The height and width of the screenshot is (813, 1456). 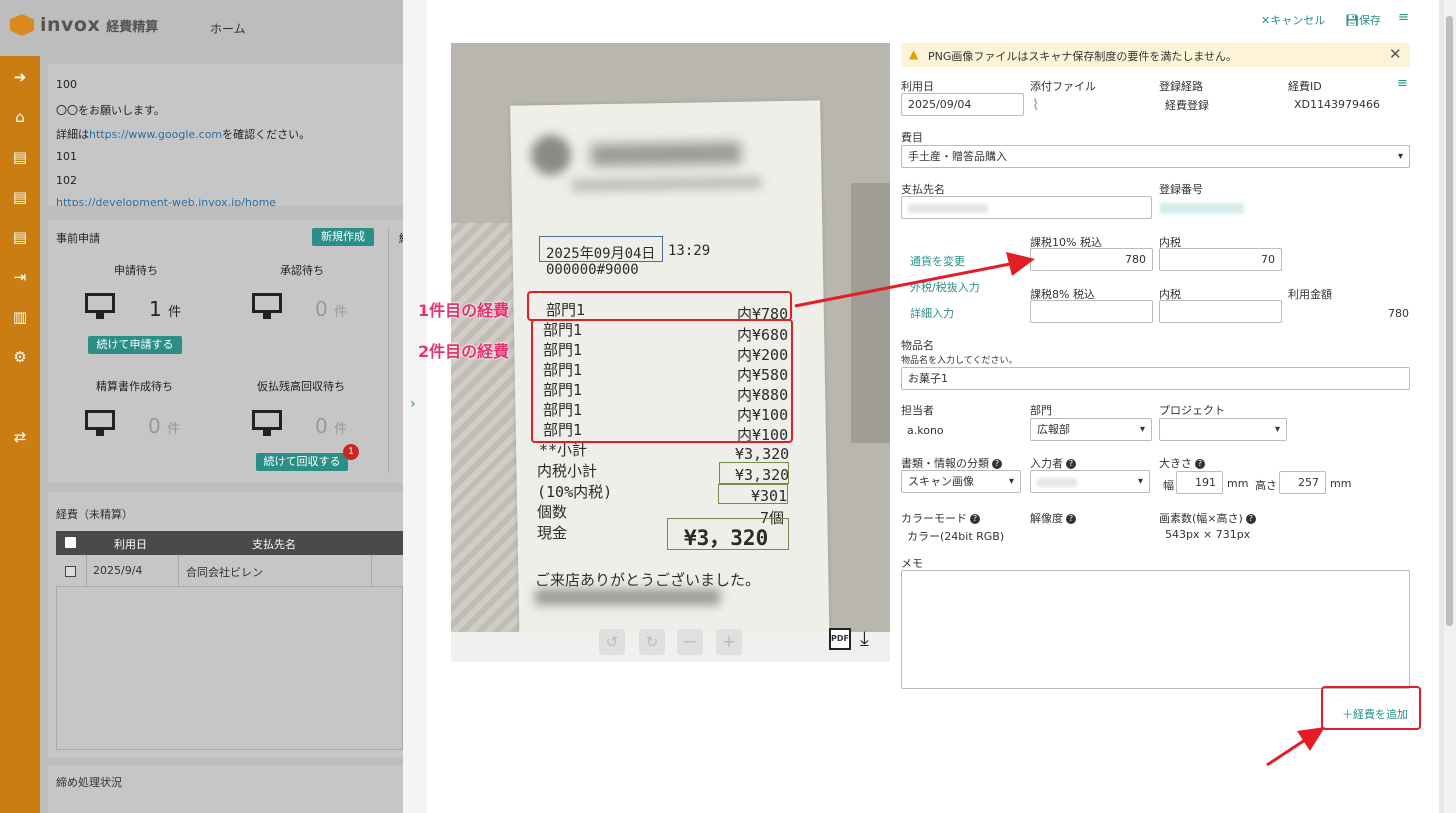 What do you see at coordinates (20, 277) in the screenshot?
I see `file-export-icon: ⇥` at bounding box center [20, 277].